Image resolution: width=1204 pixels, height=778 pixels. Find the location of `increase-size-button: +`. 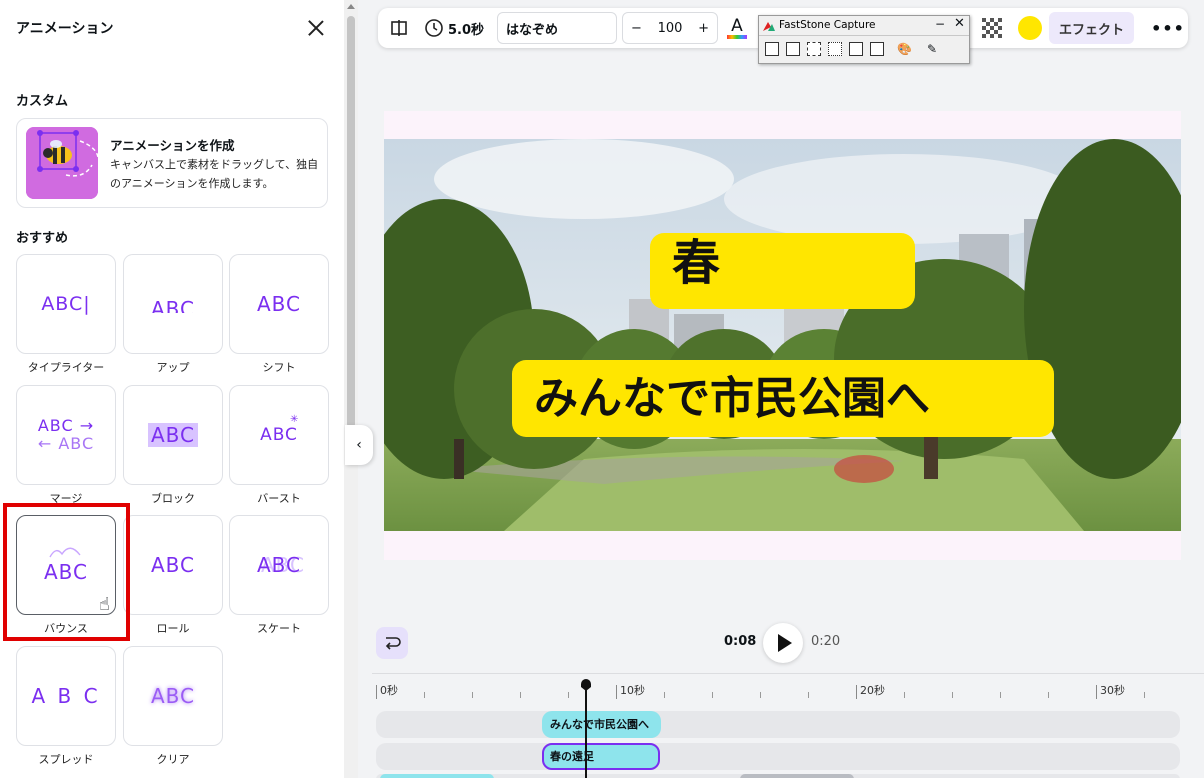

increase-size-button: + is located at coordinates (703, 28).